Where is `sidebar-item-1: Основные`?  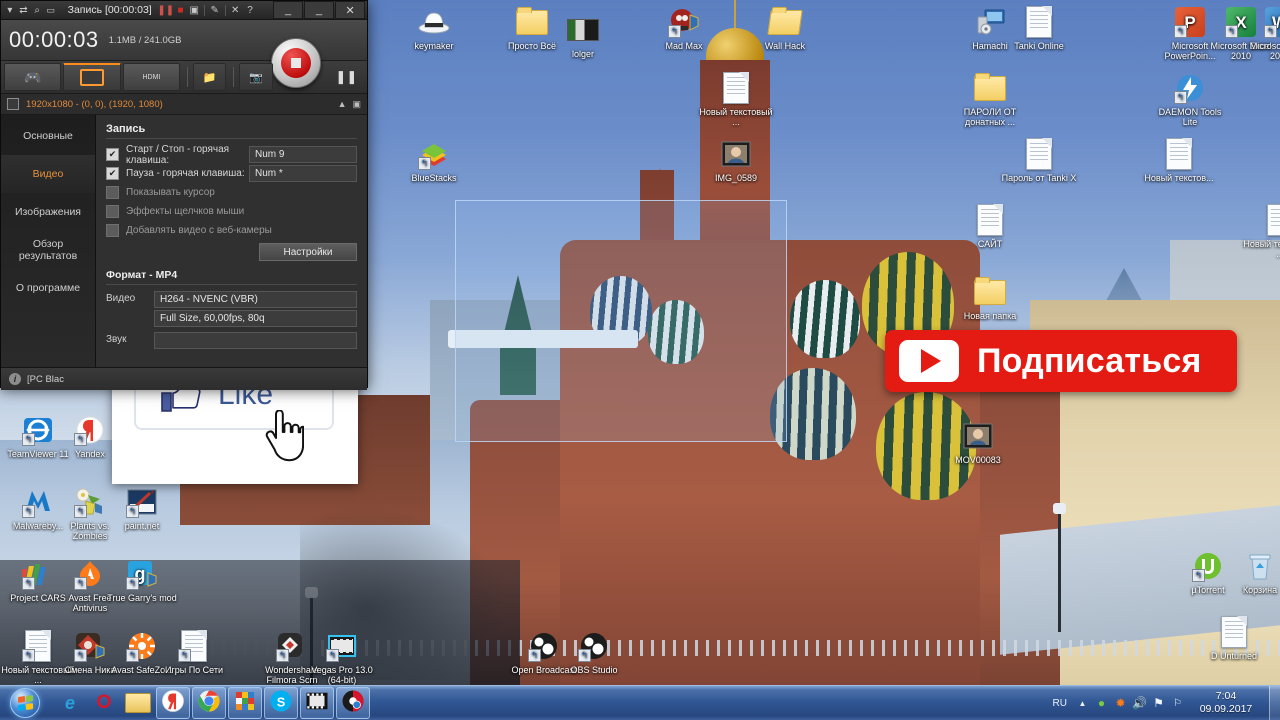 sidebar-item-1: Основные is located at coordinates (48, 136).